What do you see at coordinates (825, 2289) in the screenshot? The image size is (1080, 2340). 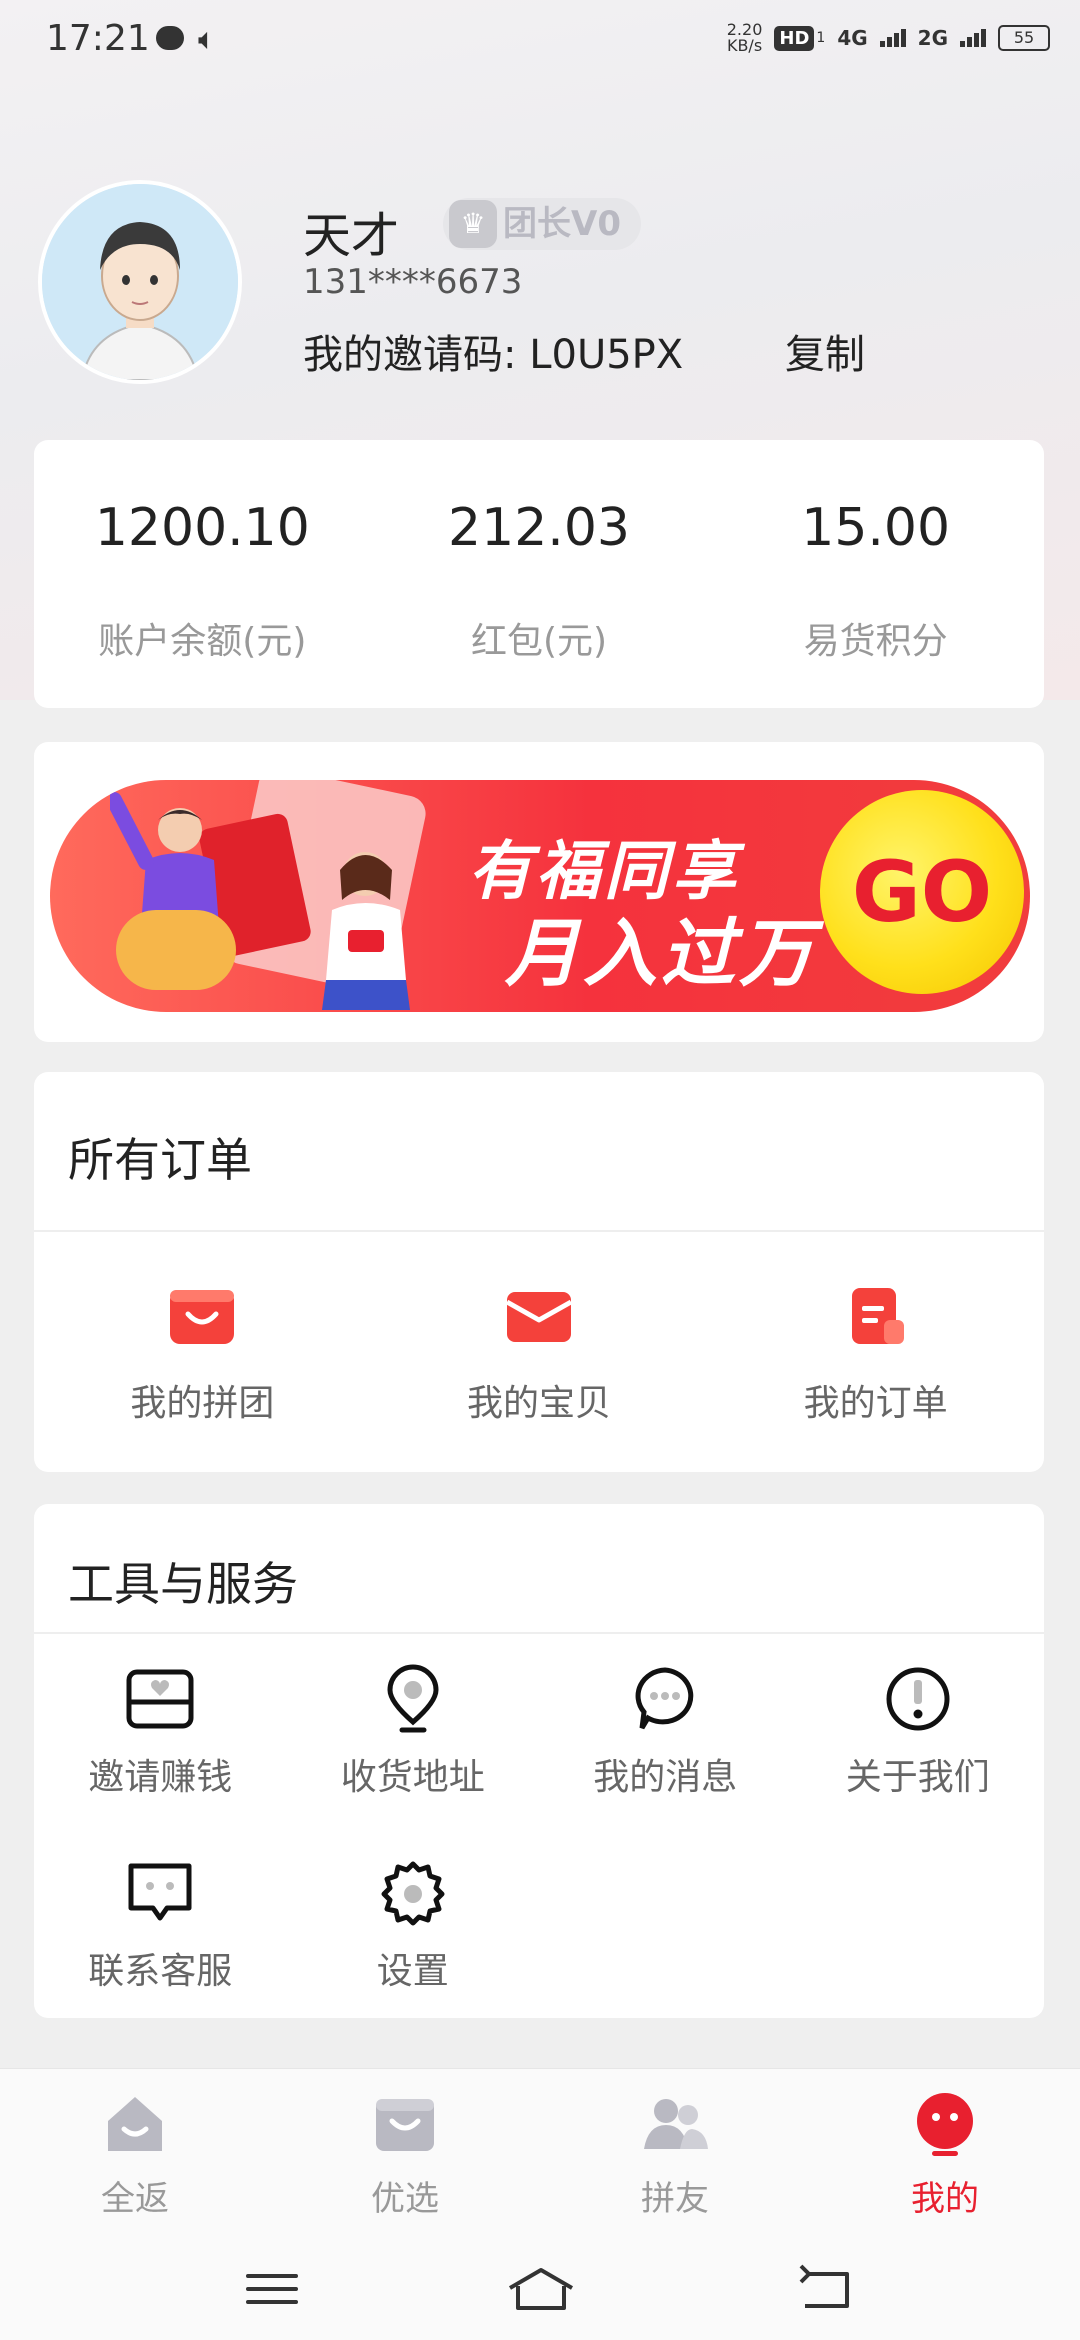 I see `back-icon` at bounding box center [825, 2289].